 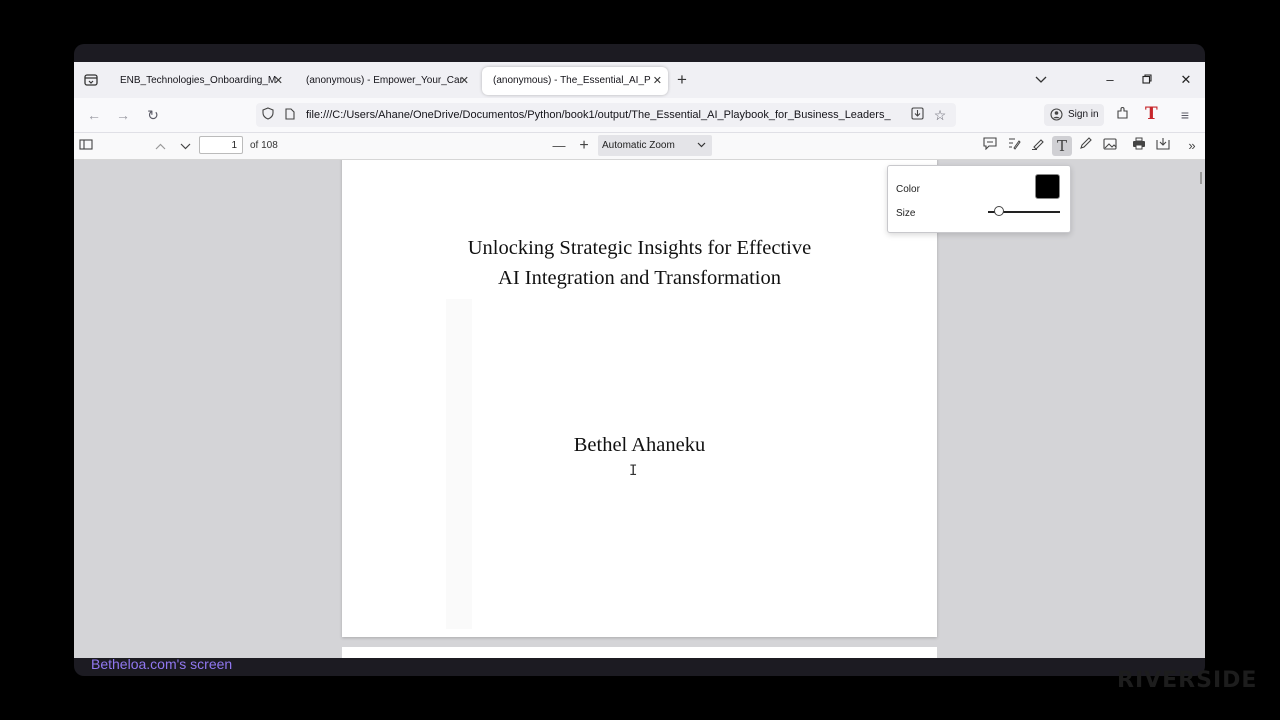 I want to click on zoom-in-icon: +, so click(x=584, y=146).